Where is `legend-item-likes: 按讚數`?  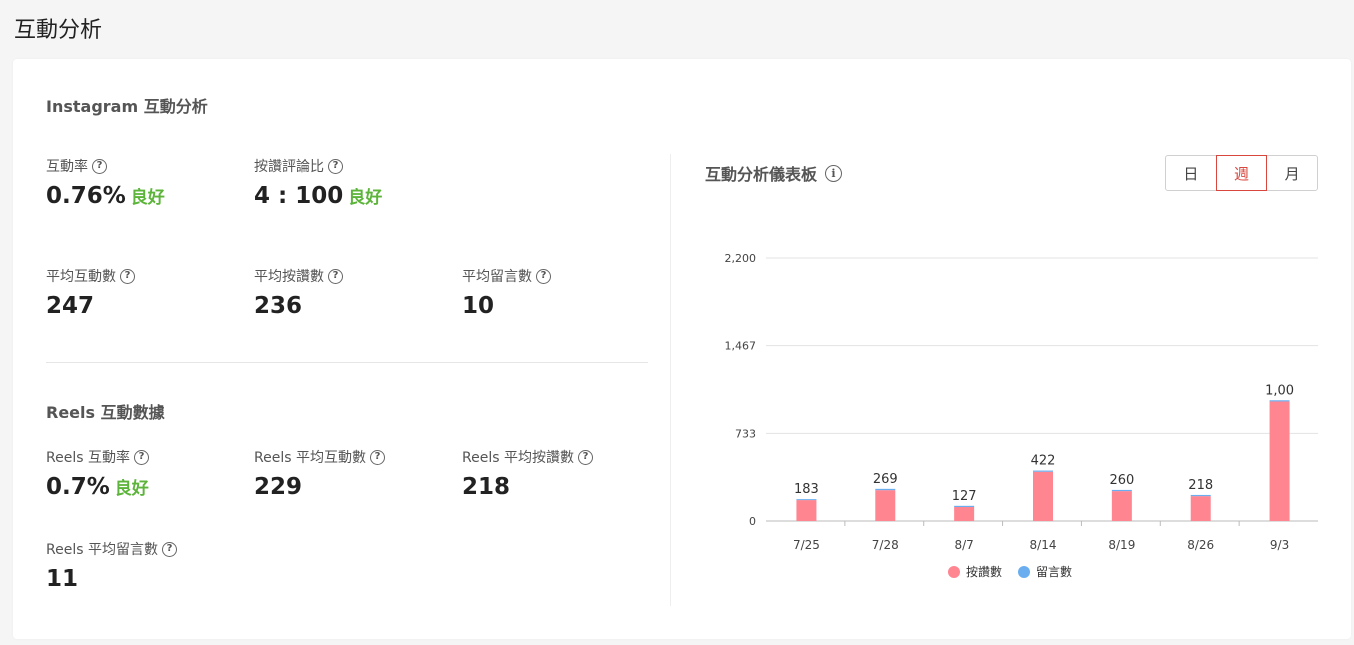 legend-item-likes: 按讚數 is located at coordinates (975, 571).